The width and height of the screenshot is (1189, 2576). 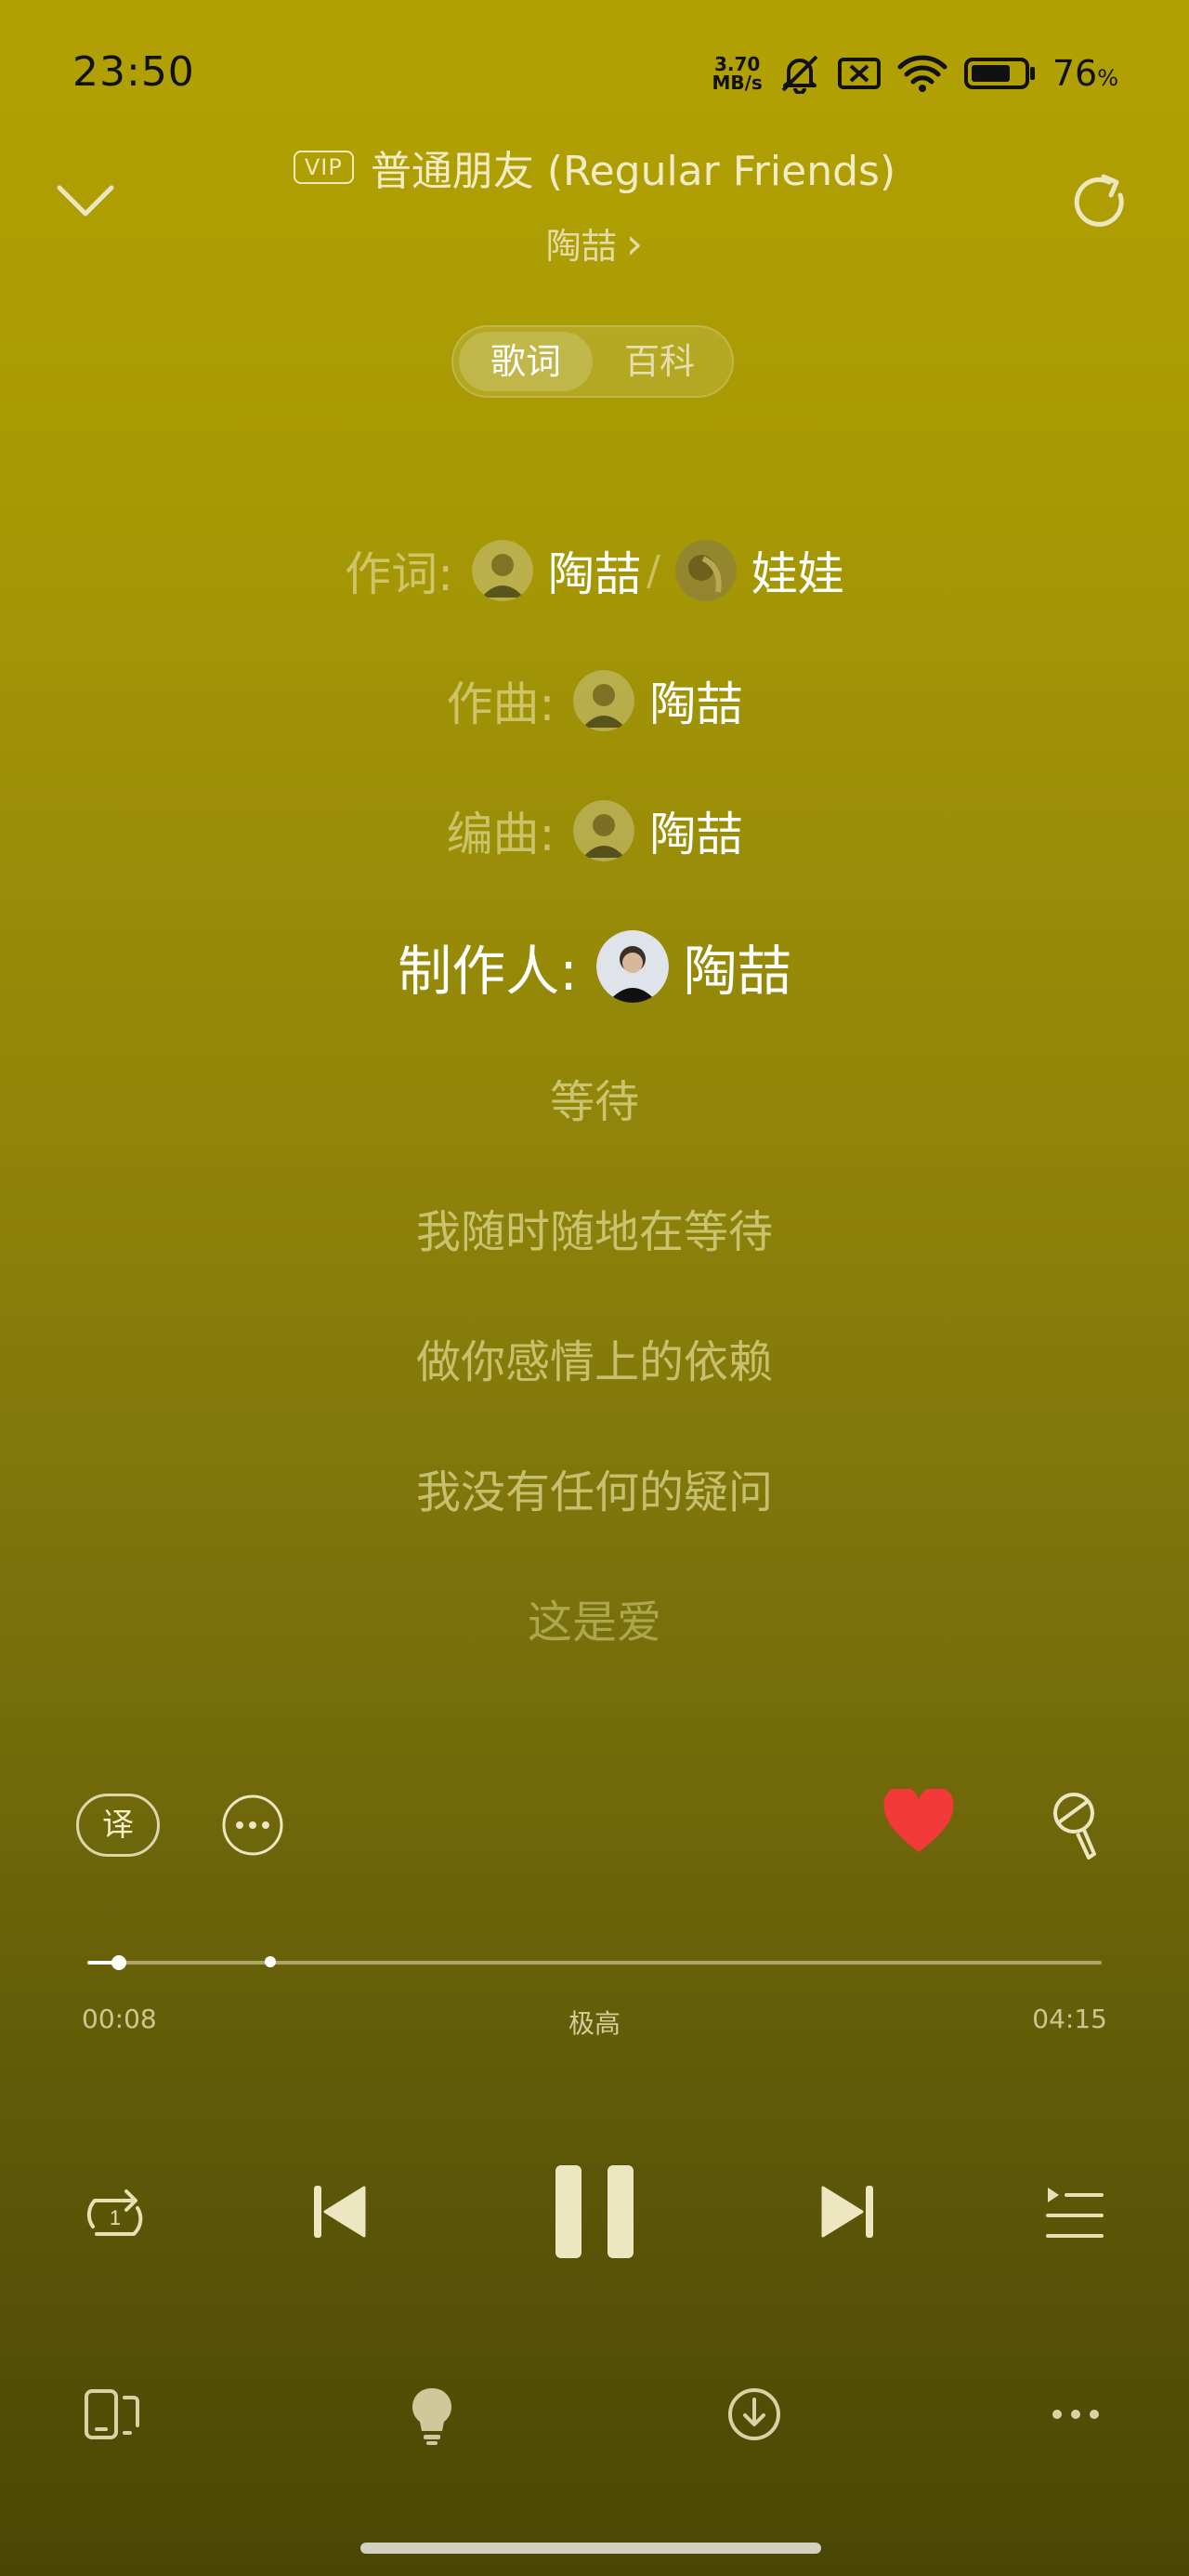 What do you see at coordinates (253, 1825) in the screenshot?
I see `more-circle-icon` at bounding box center [253, 1825].